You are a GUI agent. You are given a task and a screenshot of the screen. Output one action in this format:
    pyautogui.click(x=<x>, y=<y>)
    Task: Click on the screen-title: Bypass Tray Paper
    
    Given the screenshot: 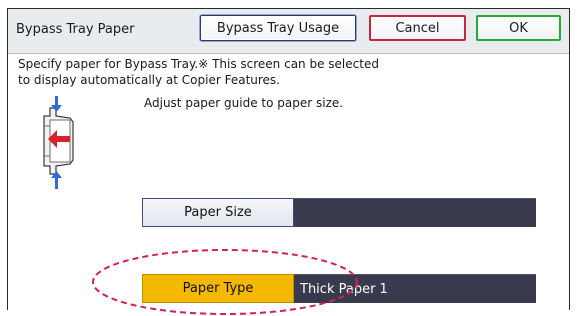 What is the action you would take?
    pyautogui.click(x=75, y=29)
    